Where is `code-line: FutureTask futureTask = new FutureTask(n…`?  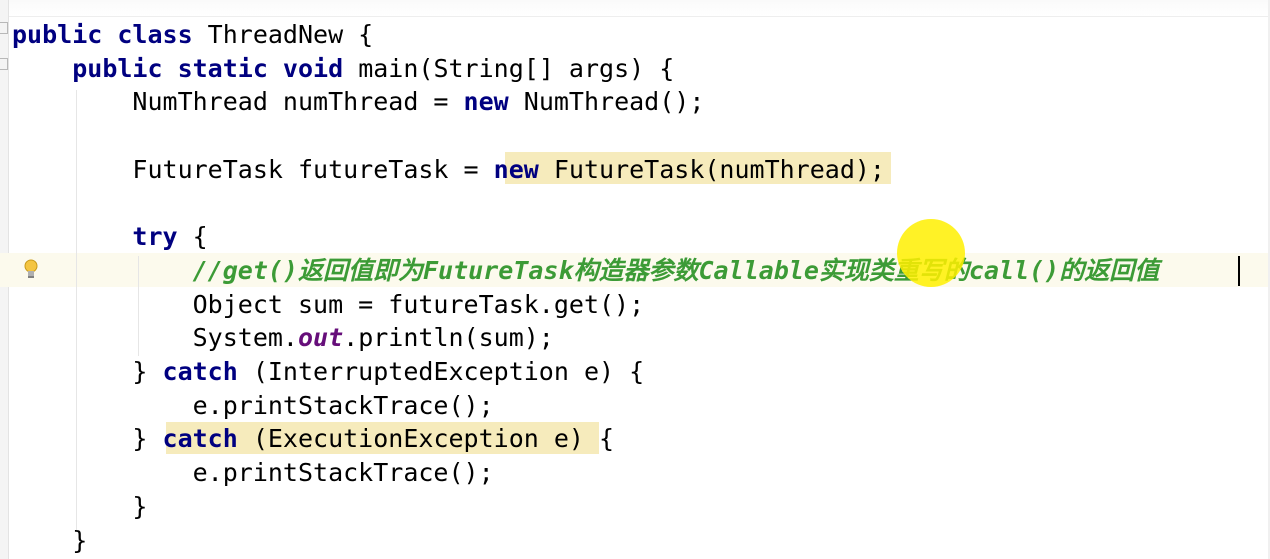
code-line: FutureTask futureTask = new FutureTask(n… is located at coordinates (448, 170).